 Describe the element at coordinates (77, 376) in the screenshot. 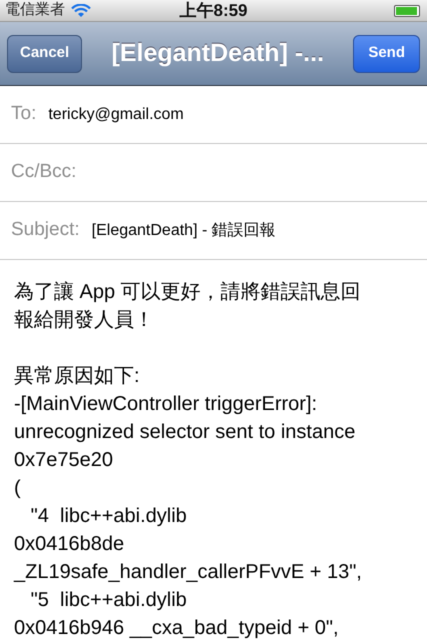

I see `body-text-line: 異常原因如下:` at that location.